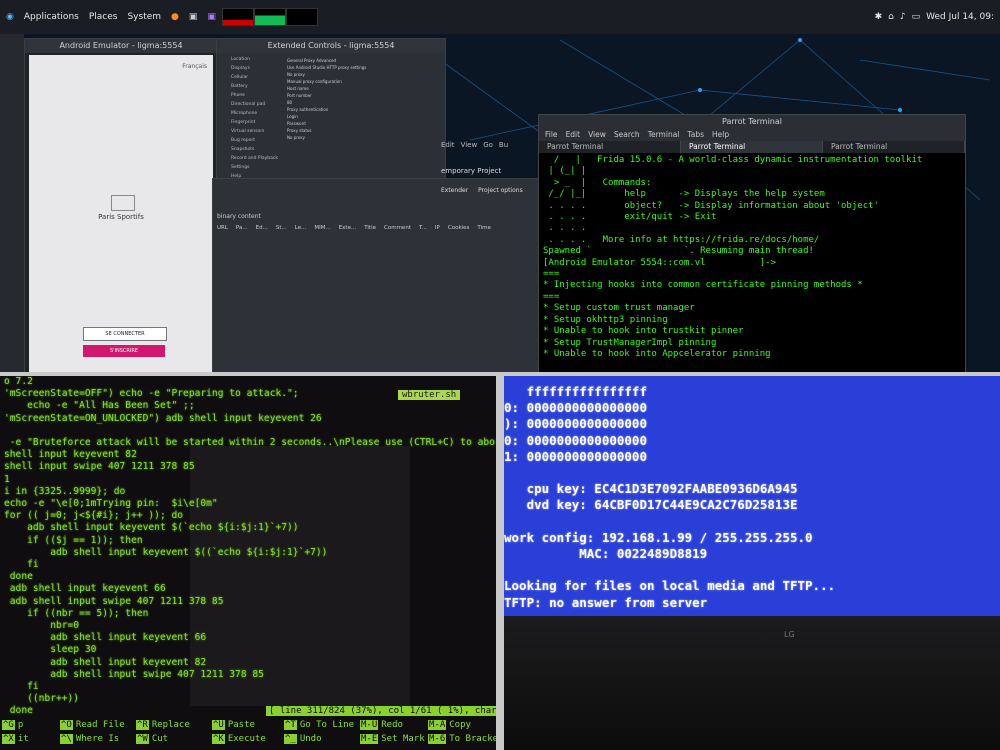  Describe the element at coordinates (303, 739) in the screenshot. I see `shortcut-undo: ^_ Undo` at that location.